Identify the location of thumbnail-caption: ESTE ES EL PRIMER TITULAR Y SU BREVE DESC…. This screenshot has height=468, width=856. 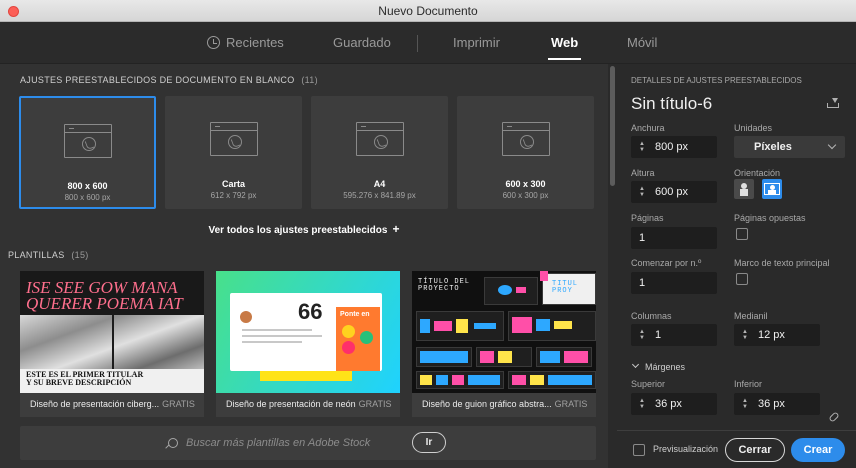
(85, 378).